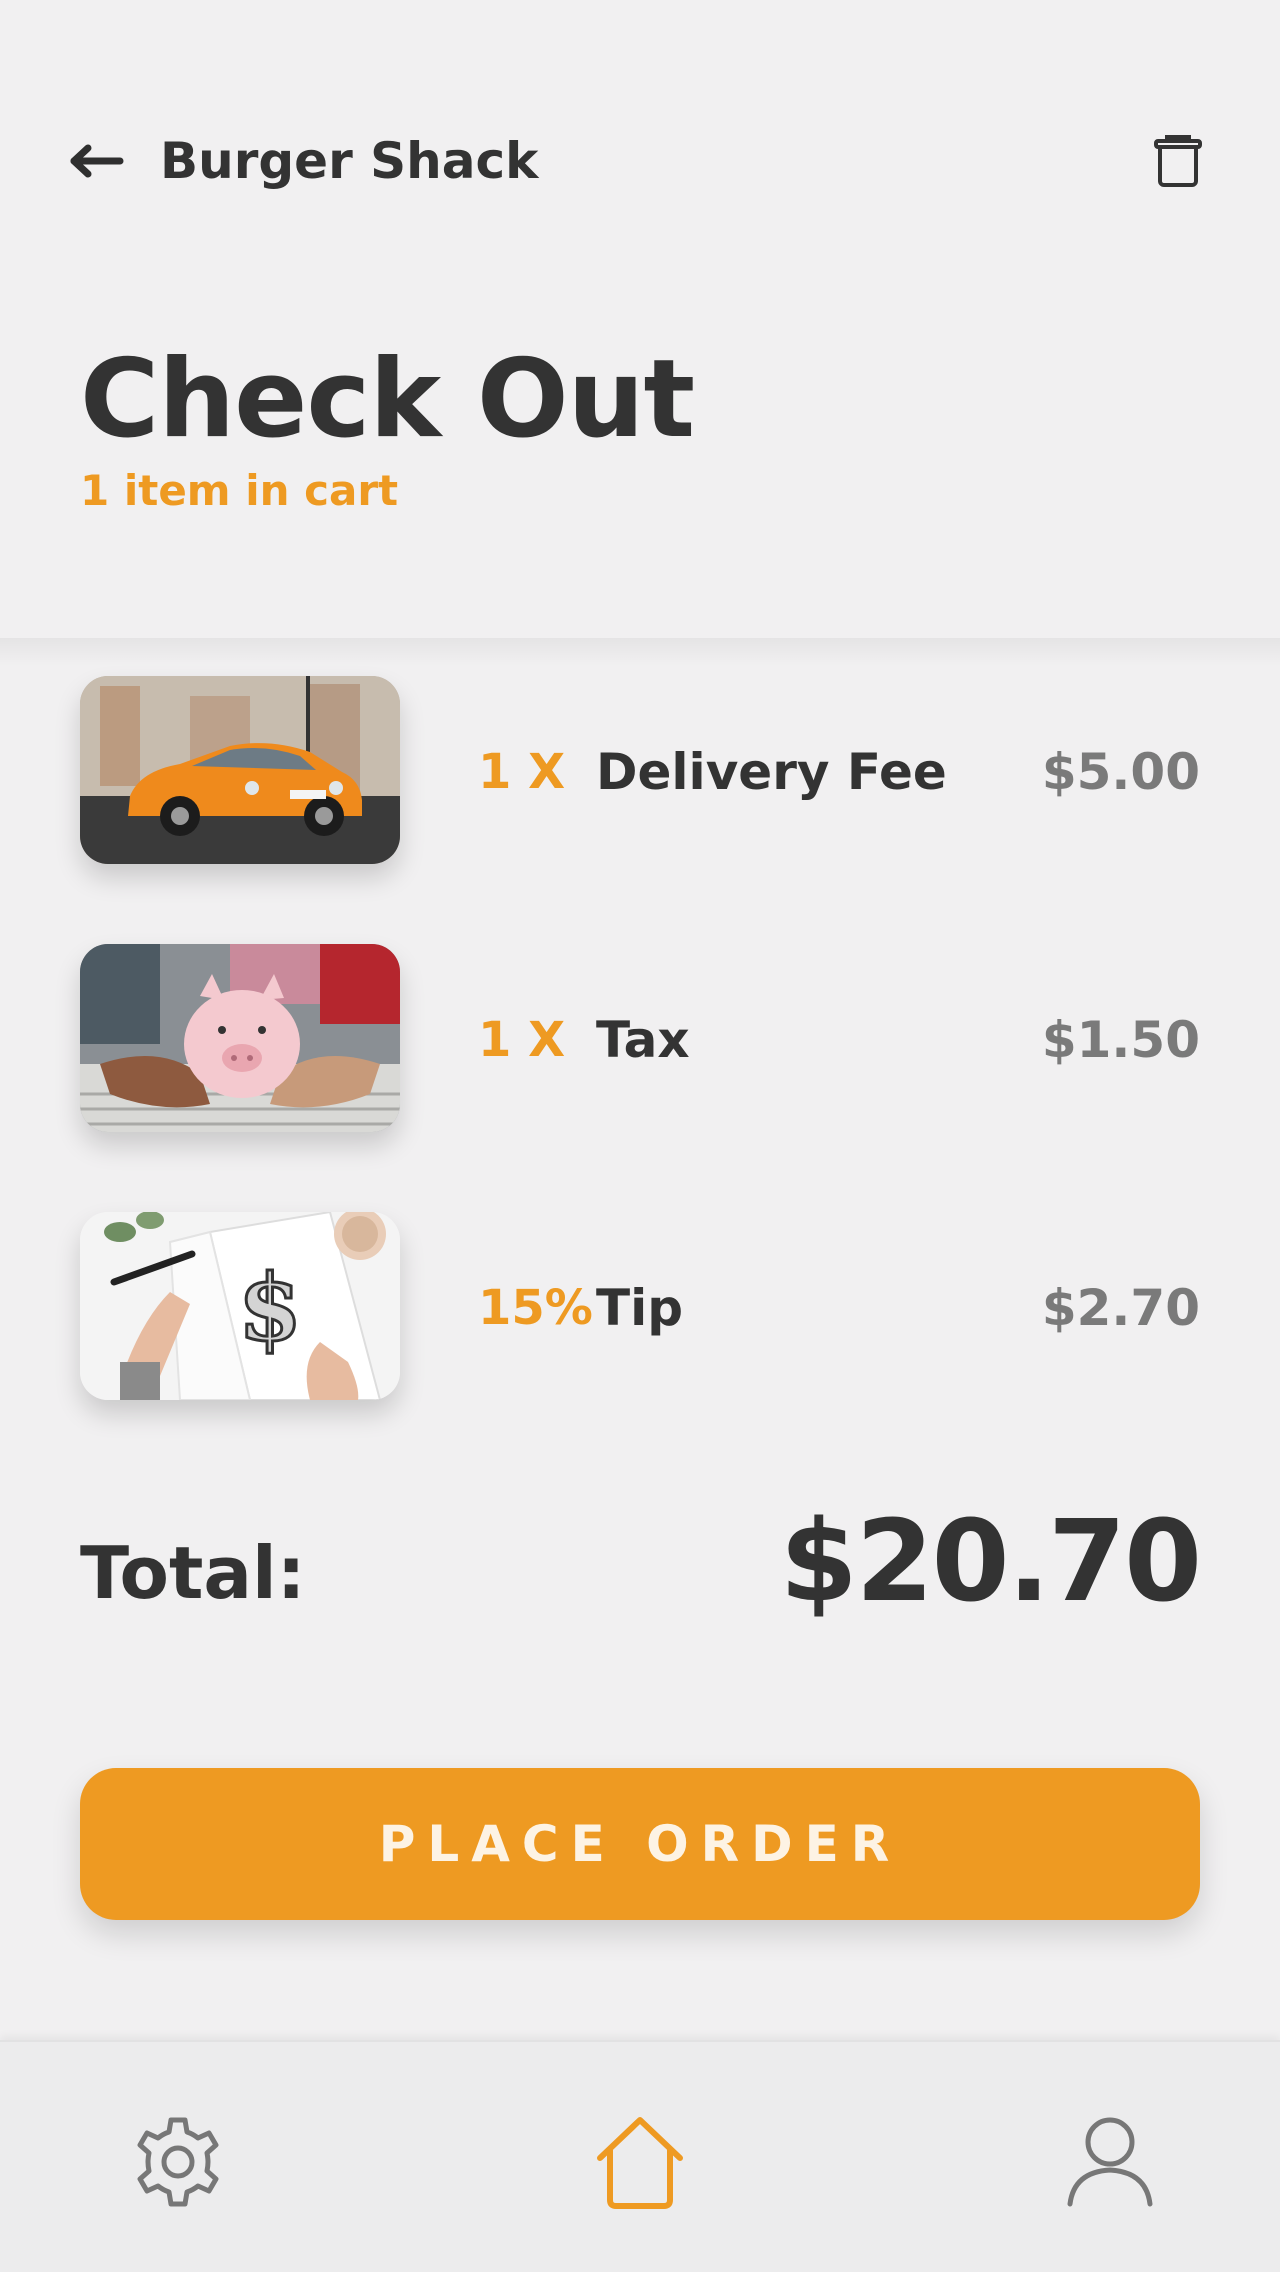 This screenshot has width=1280, height=2272. Describe the element at coordinates (193, 1573) in the screenshot. I see `total-label: Total:` at that location.